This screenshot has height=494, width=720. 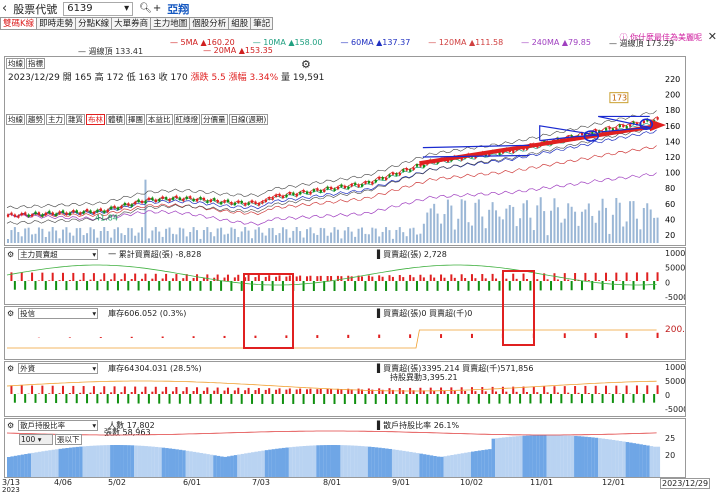 What do you see at coordinates (18, 23) in the screenshot?
I see `tab-0: 雙碼K線` at bounding box center [18, 23].